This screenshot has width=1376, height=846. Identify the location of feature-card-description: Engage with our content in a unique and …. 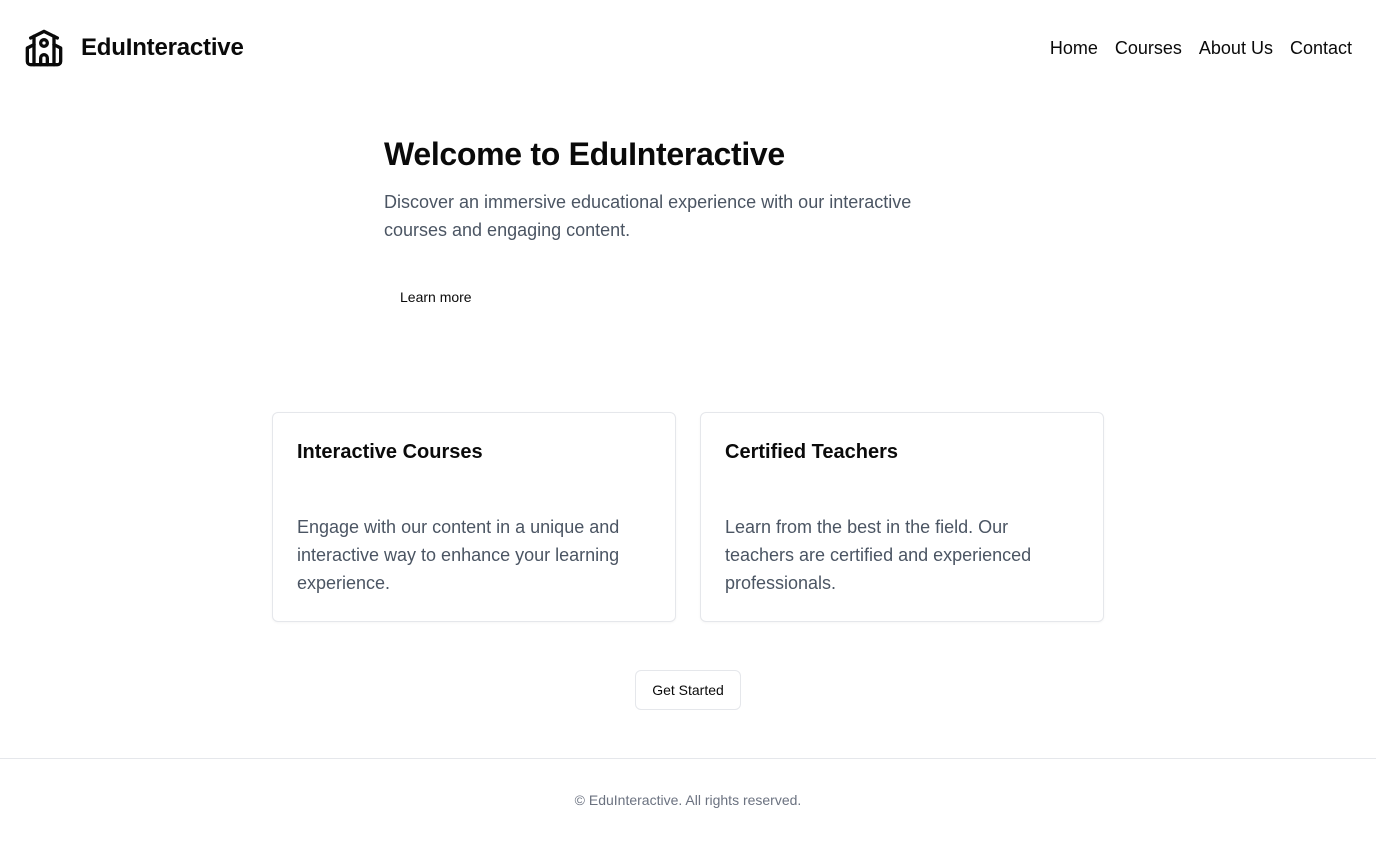
(458, 555).